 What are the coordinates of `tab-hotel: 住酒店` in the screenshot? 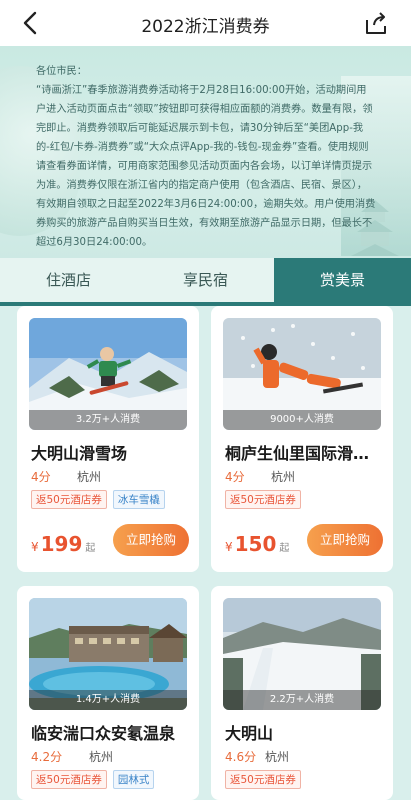 It's located at (68, 280).